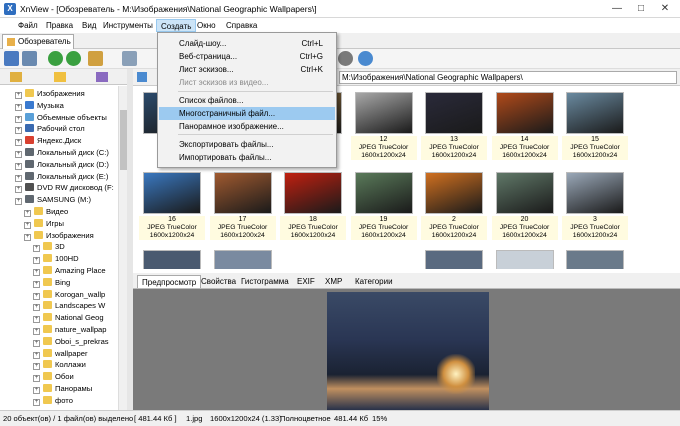 Image resolution: width=680 pixels, height=426 pixels. What do you see at coordinates (524, 129) in the screenshot?
I see `thumbnail: 14JPEG TrueColor (v1.2)1600x1200x24` at bounding box center [524, 129].